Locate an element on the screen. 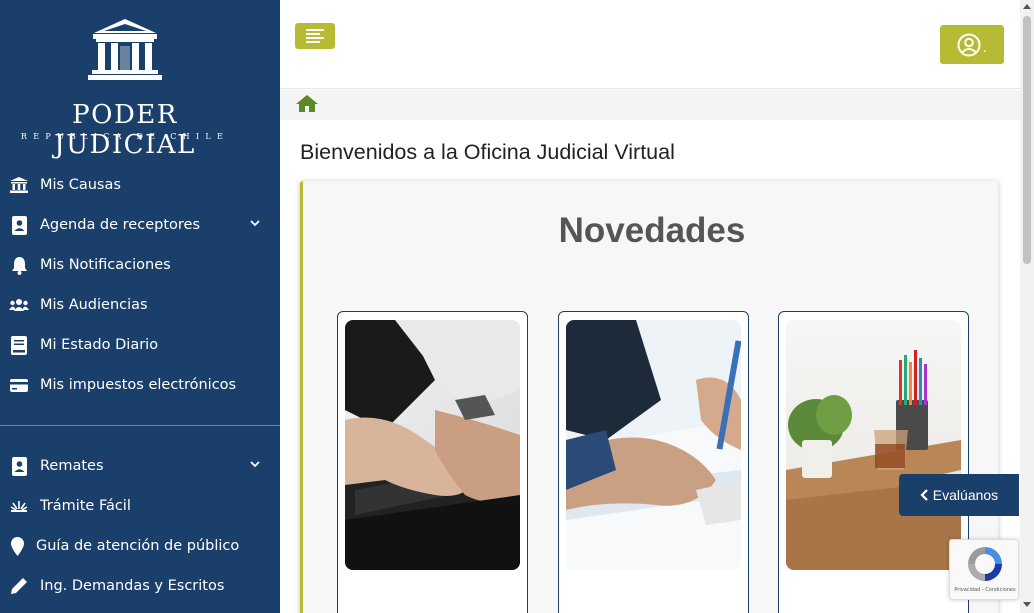 This screenshot has height=613, width=1034. credit-card-icon is located at coordinates (19, 385).